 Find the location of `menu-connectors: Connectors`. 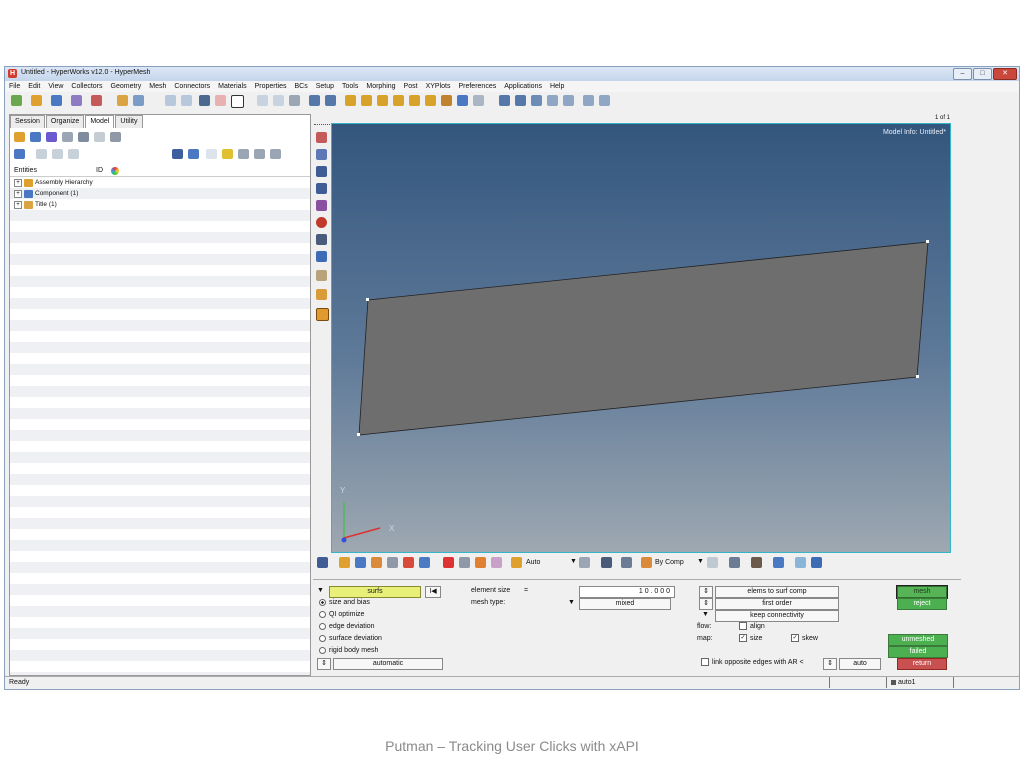

menu-connectors: Connectors is located at coordinates (192, 86).